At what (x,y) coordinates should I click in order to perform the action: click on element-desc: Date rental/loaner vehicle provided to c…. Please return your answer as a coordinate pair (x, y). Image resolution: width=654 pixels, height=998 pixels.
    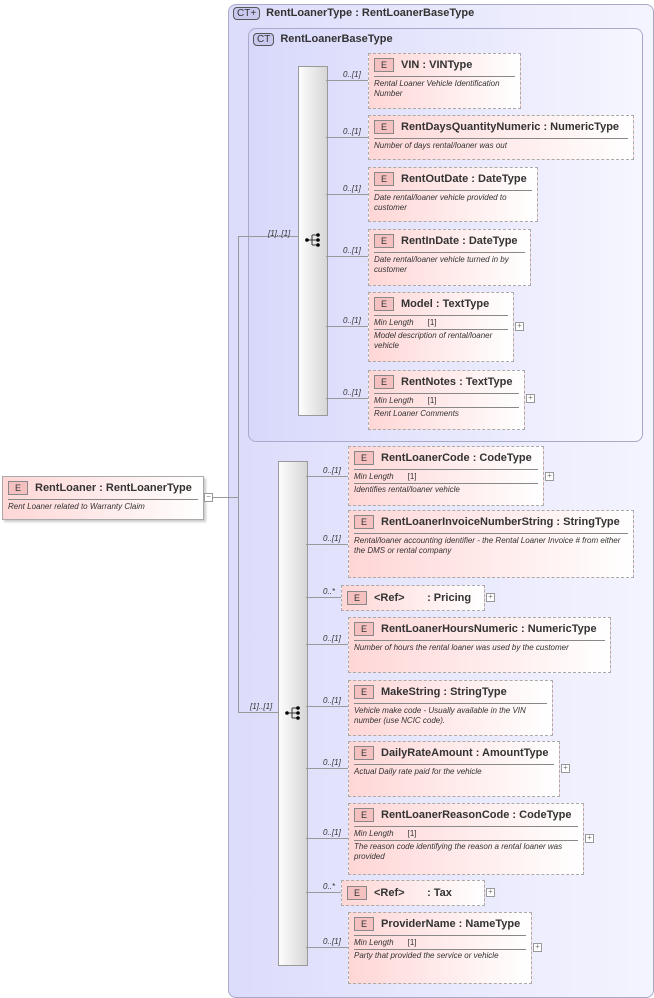
    Looking at the image, I should click on (440, 202).